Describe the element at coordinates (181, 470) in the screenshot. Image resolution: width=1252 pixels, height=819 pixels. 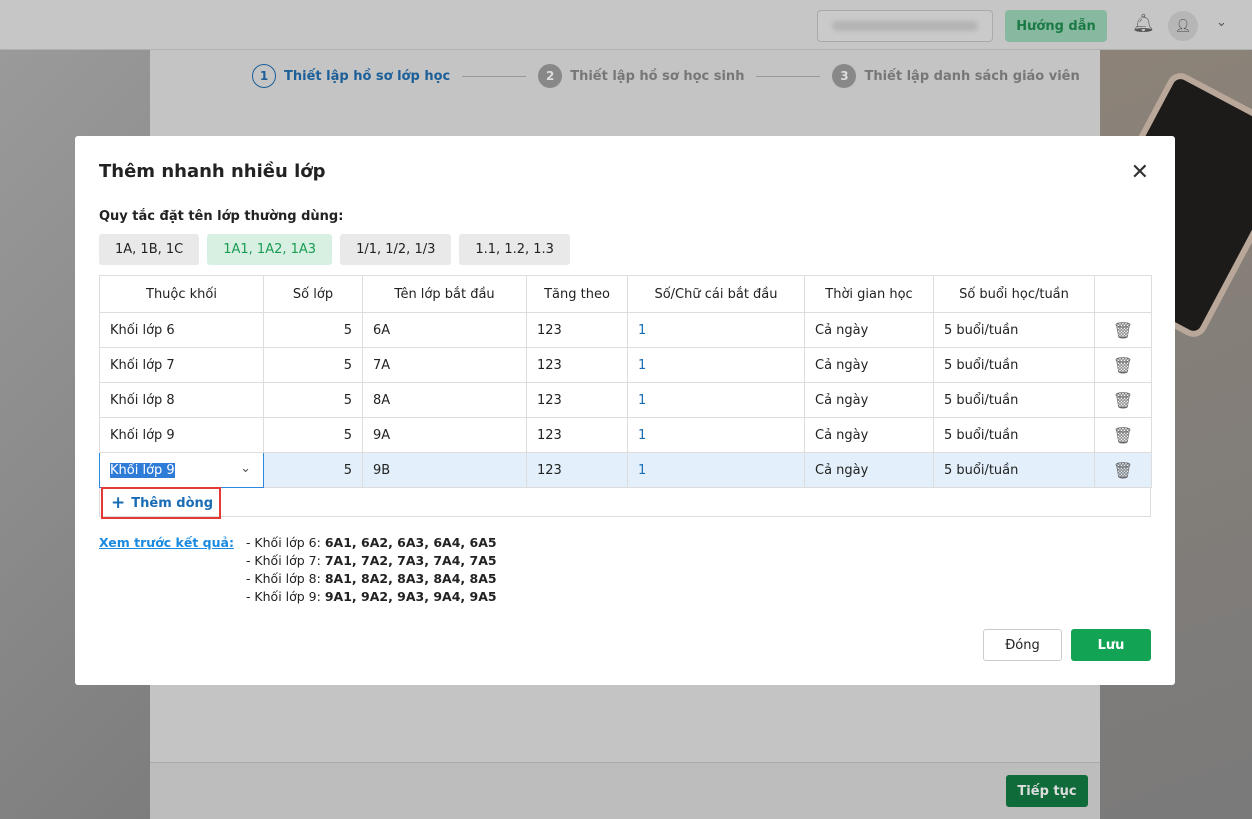
I see `grade-select: Khối lớp 9 ⌄` at that location.